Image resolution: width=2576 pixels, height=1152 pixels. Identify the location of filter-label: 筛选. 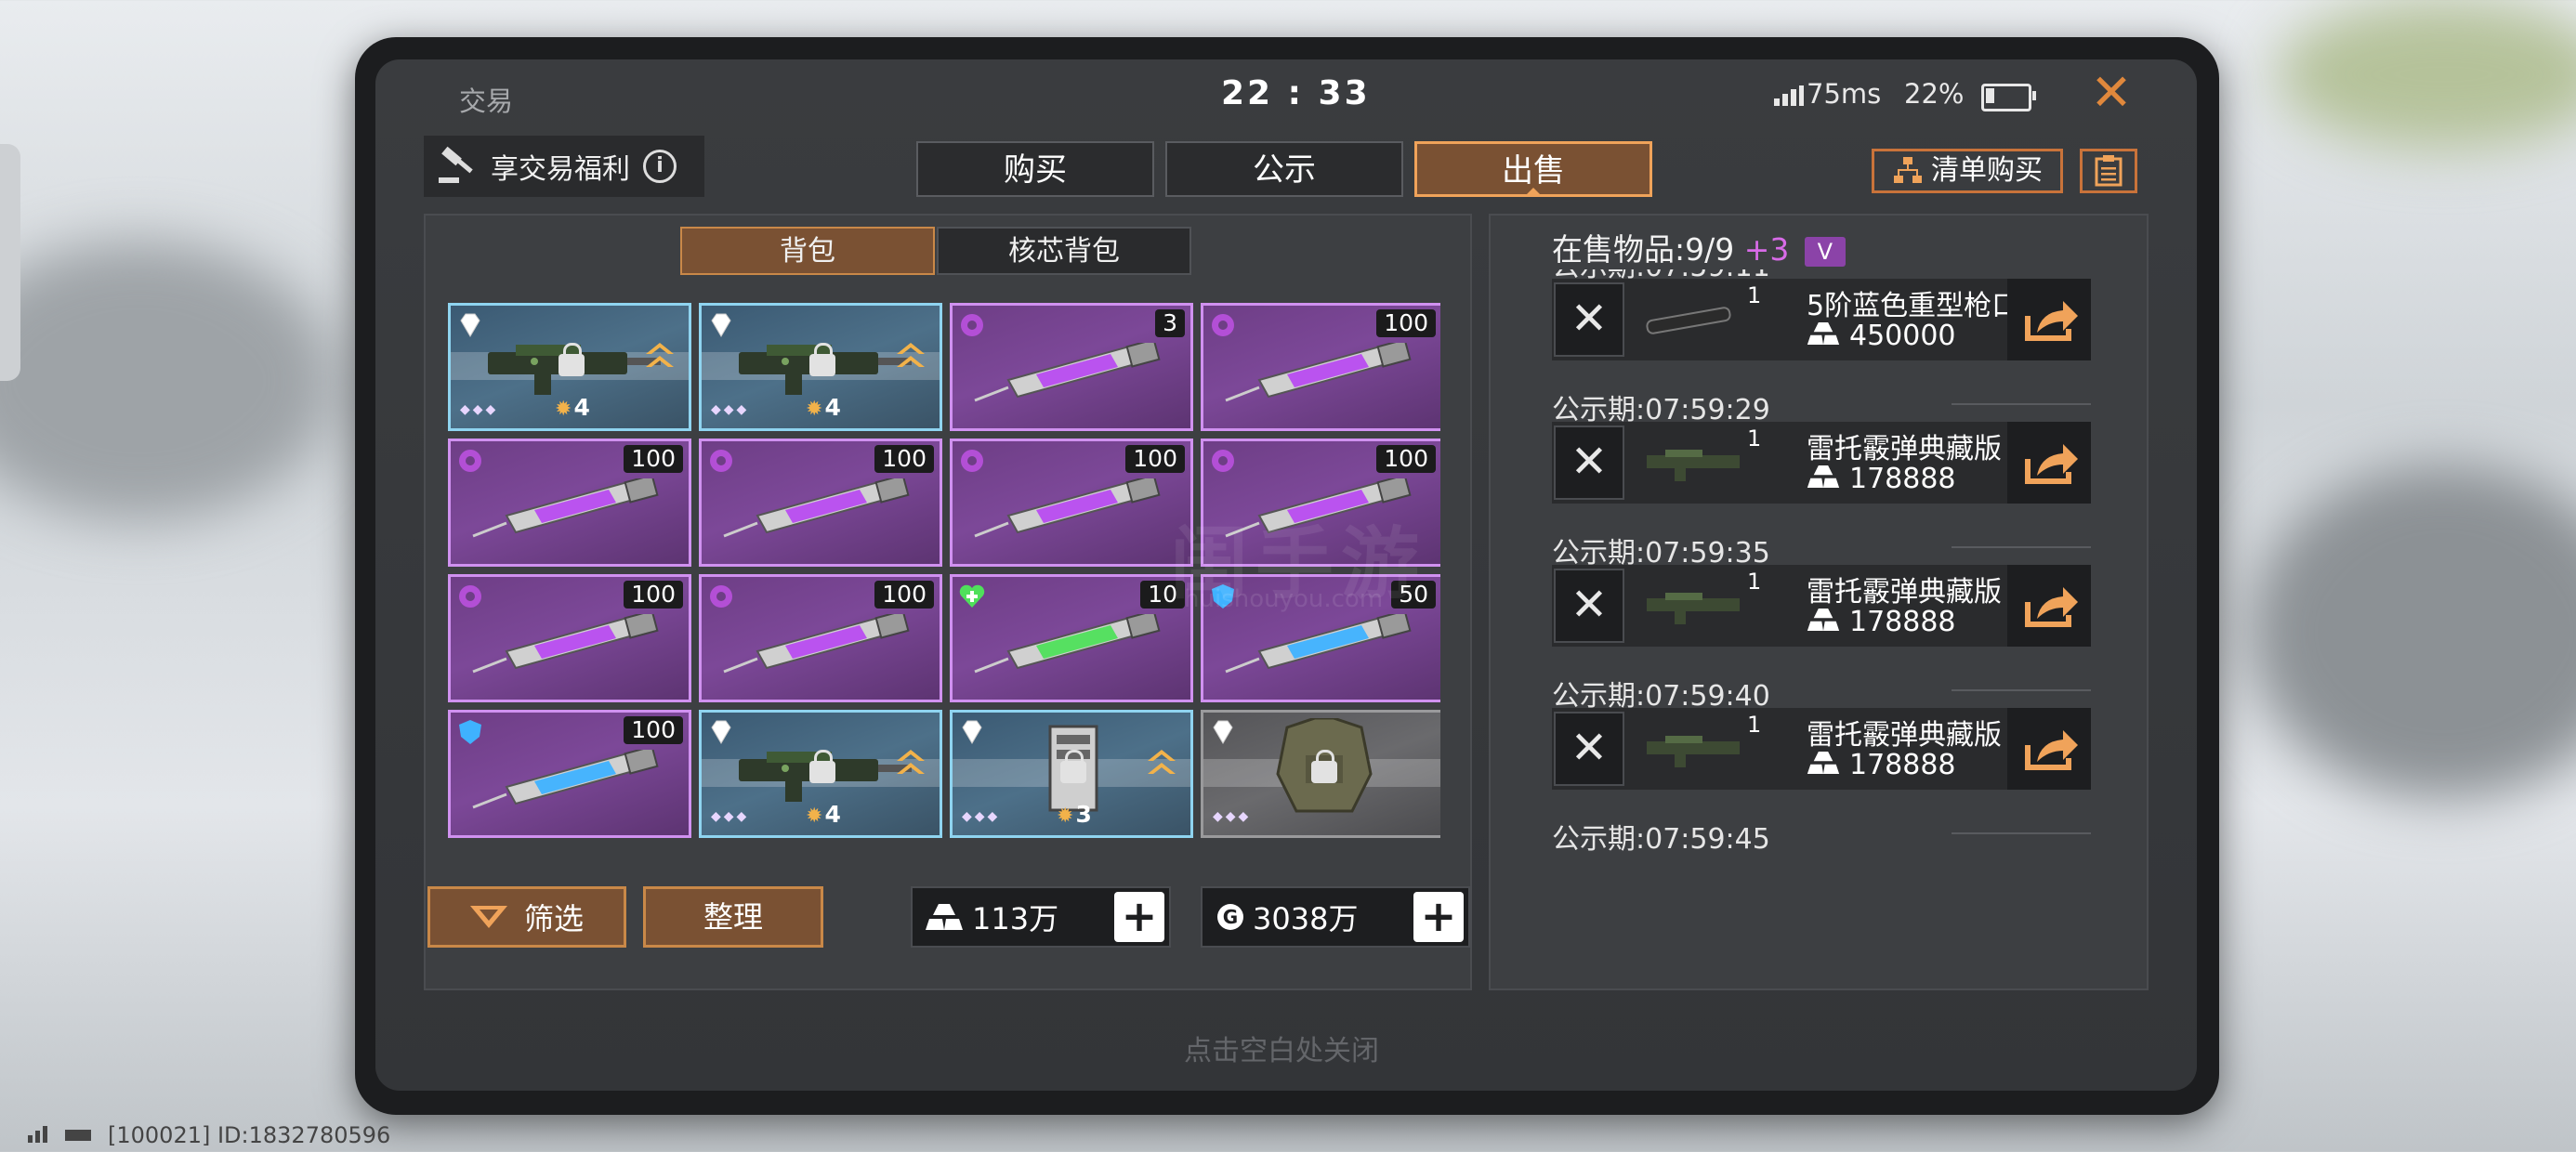
(553, 918).